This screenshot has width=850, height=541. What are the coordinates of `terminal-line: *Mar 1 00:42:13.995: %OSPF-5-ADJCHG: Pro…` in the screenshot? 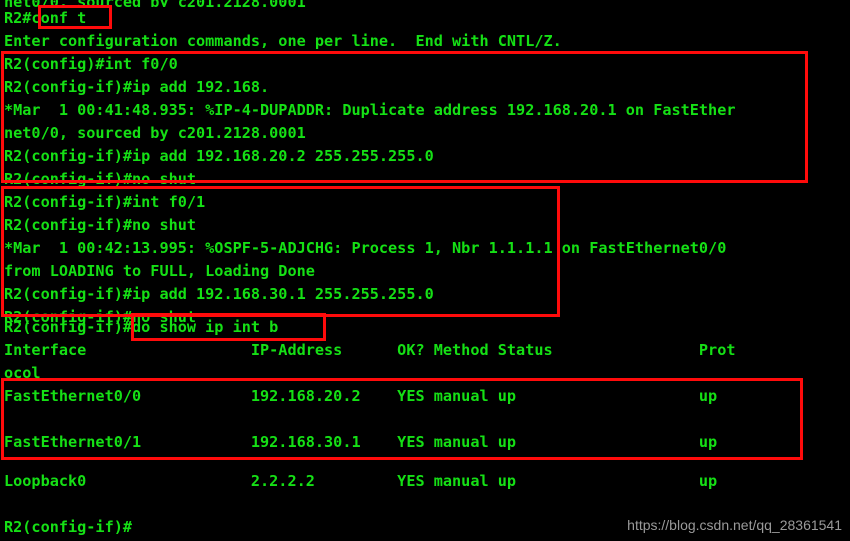 It's located at (365, 248).